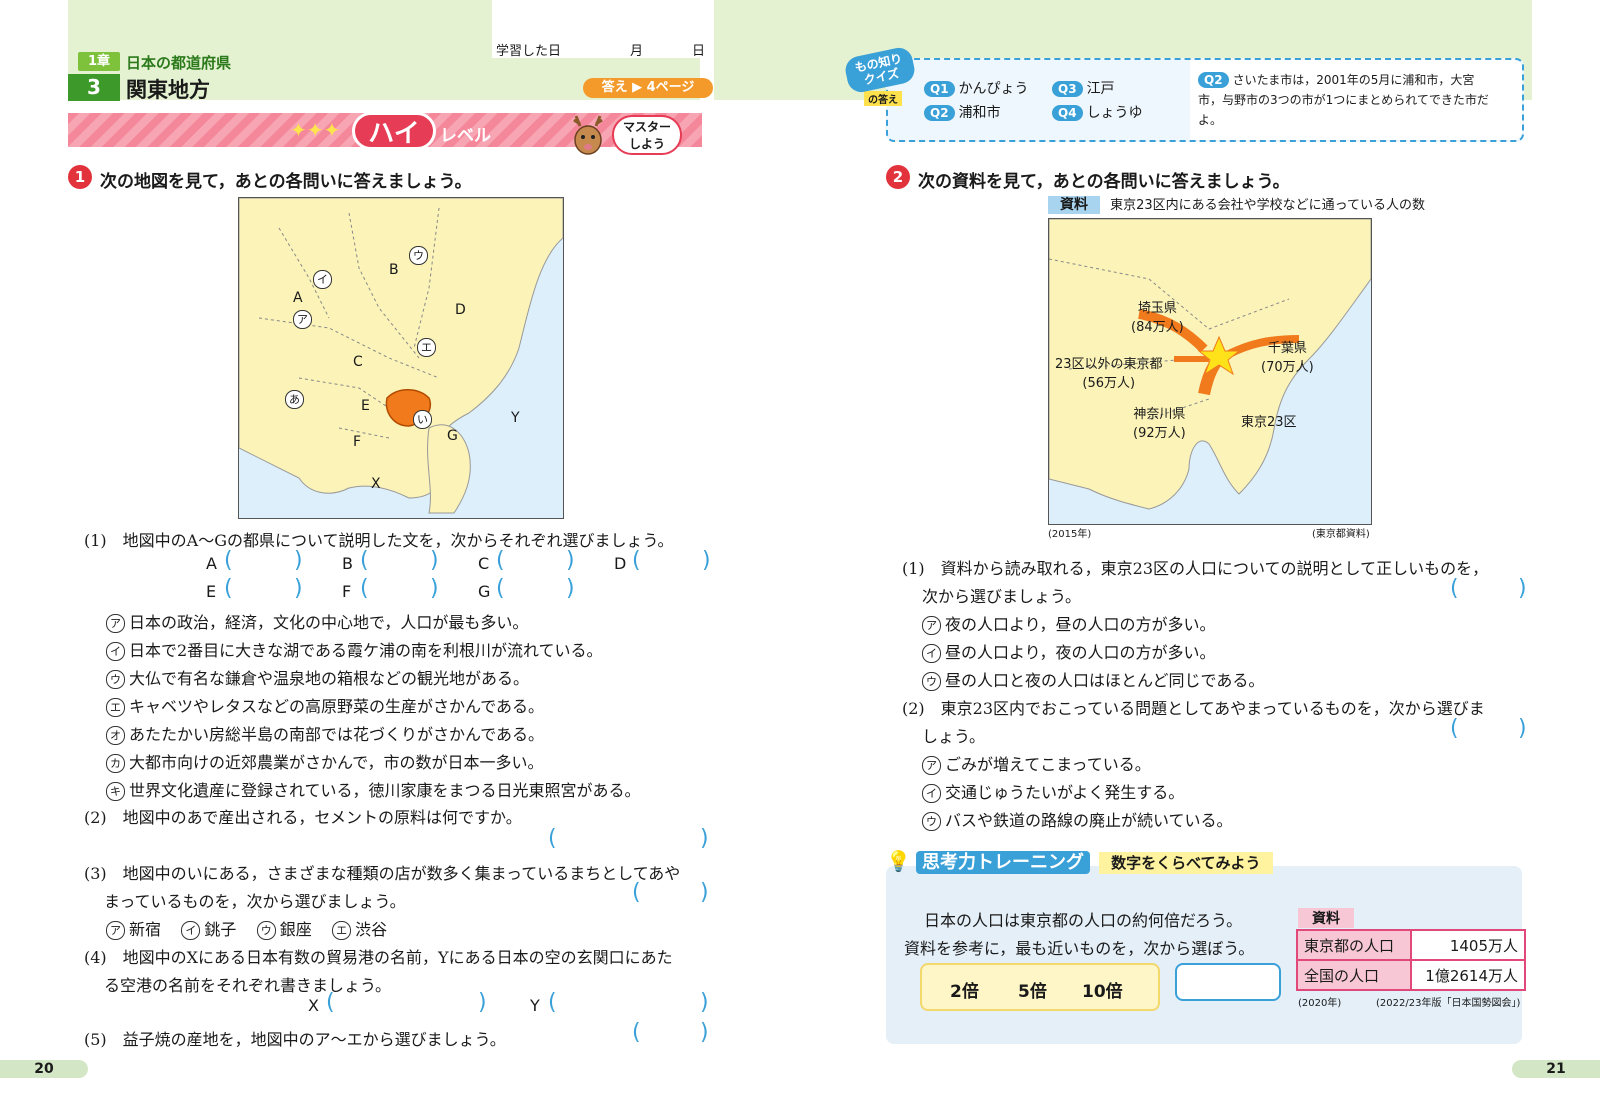 The height and width of the screenshot is (1119, 1600). Describe the element at coordinates (418, 255) in the screenshot. I see `map-marker-u: ウ` at that location.